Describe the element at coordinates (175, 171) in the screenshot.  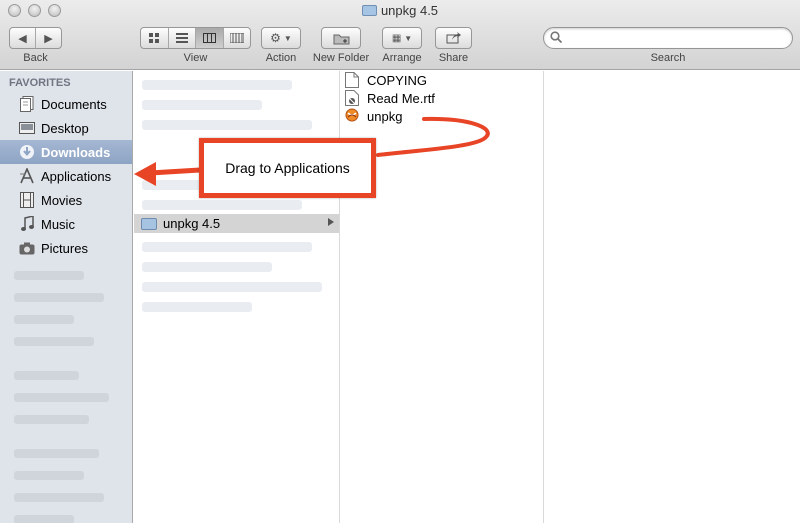
I see `annotation-arrow-line` at that location.